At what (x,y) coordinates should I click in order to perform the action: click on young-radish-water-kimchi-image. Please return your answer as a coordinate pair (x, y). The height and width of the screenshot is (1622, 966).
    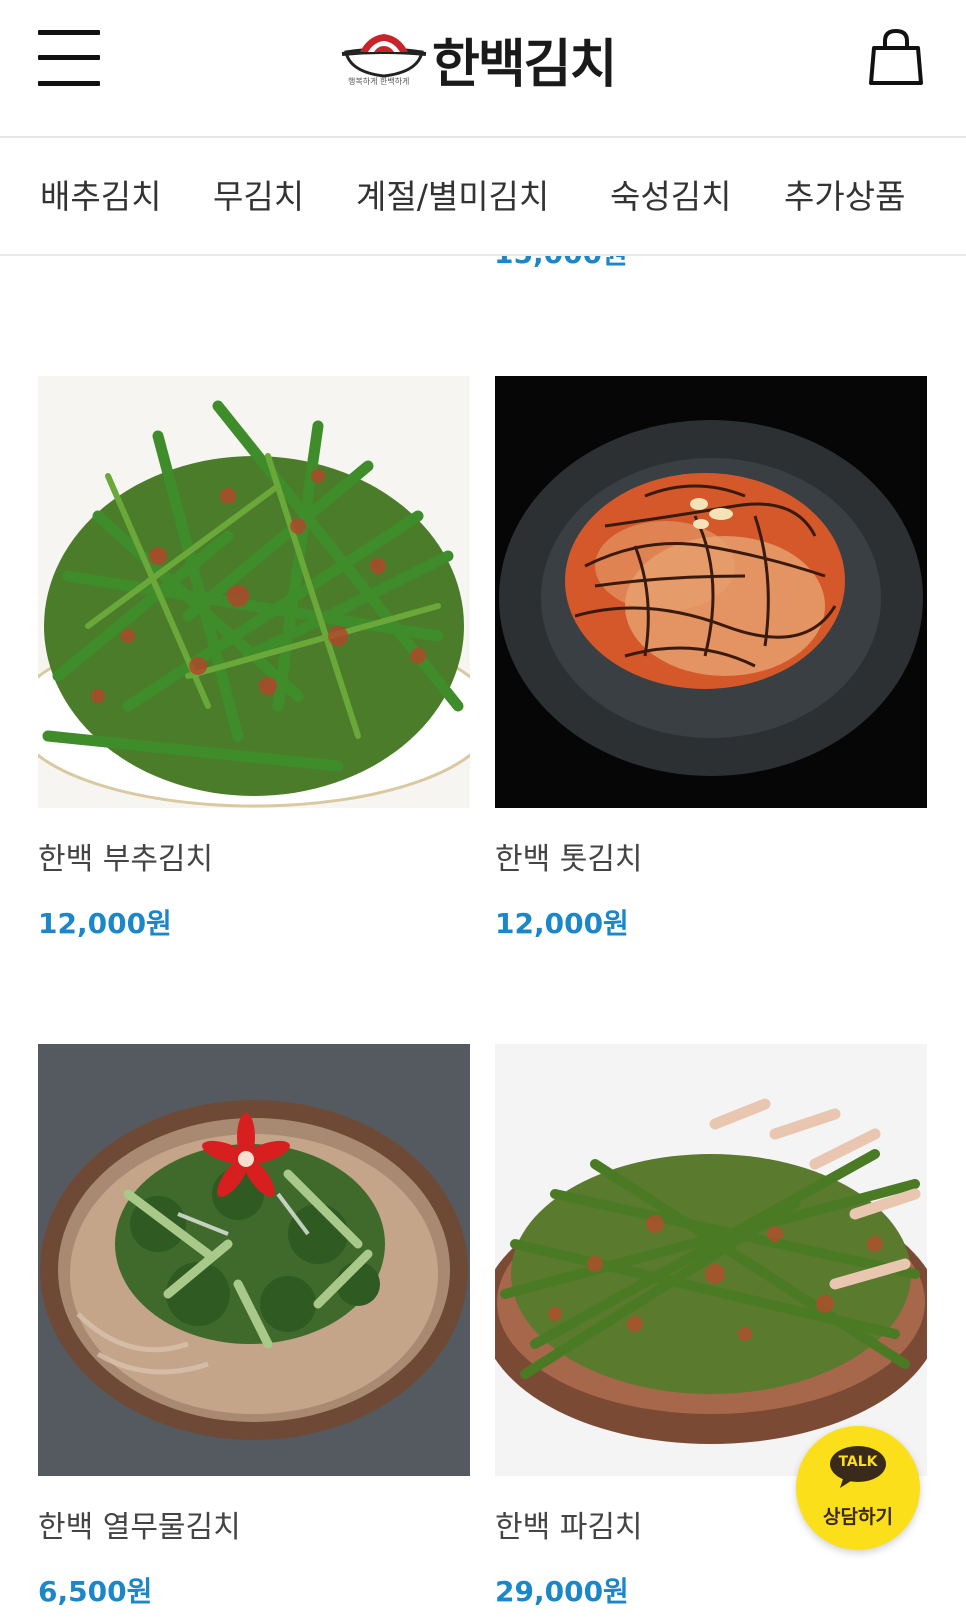
    Looking at the image, I should click on (254, 1260).